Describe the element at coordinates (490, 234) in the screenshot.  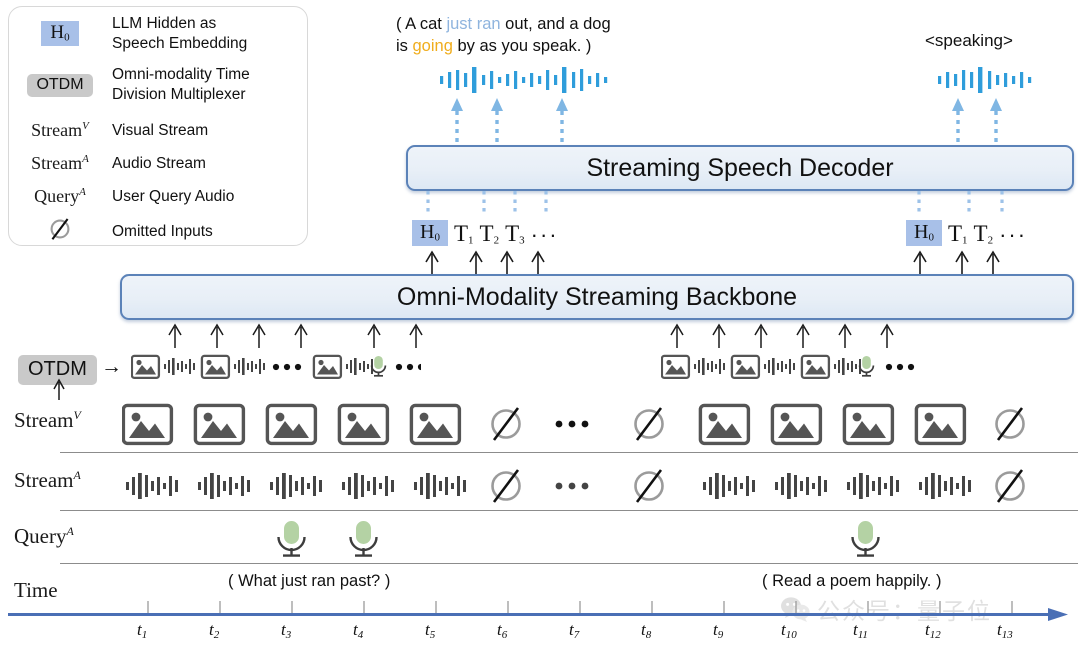
I see `token-t2-left: T2` at that location.